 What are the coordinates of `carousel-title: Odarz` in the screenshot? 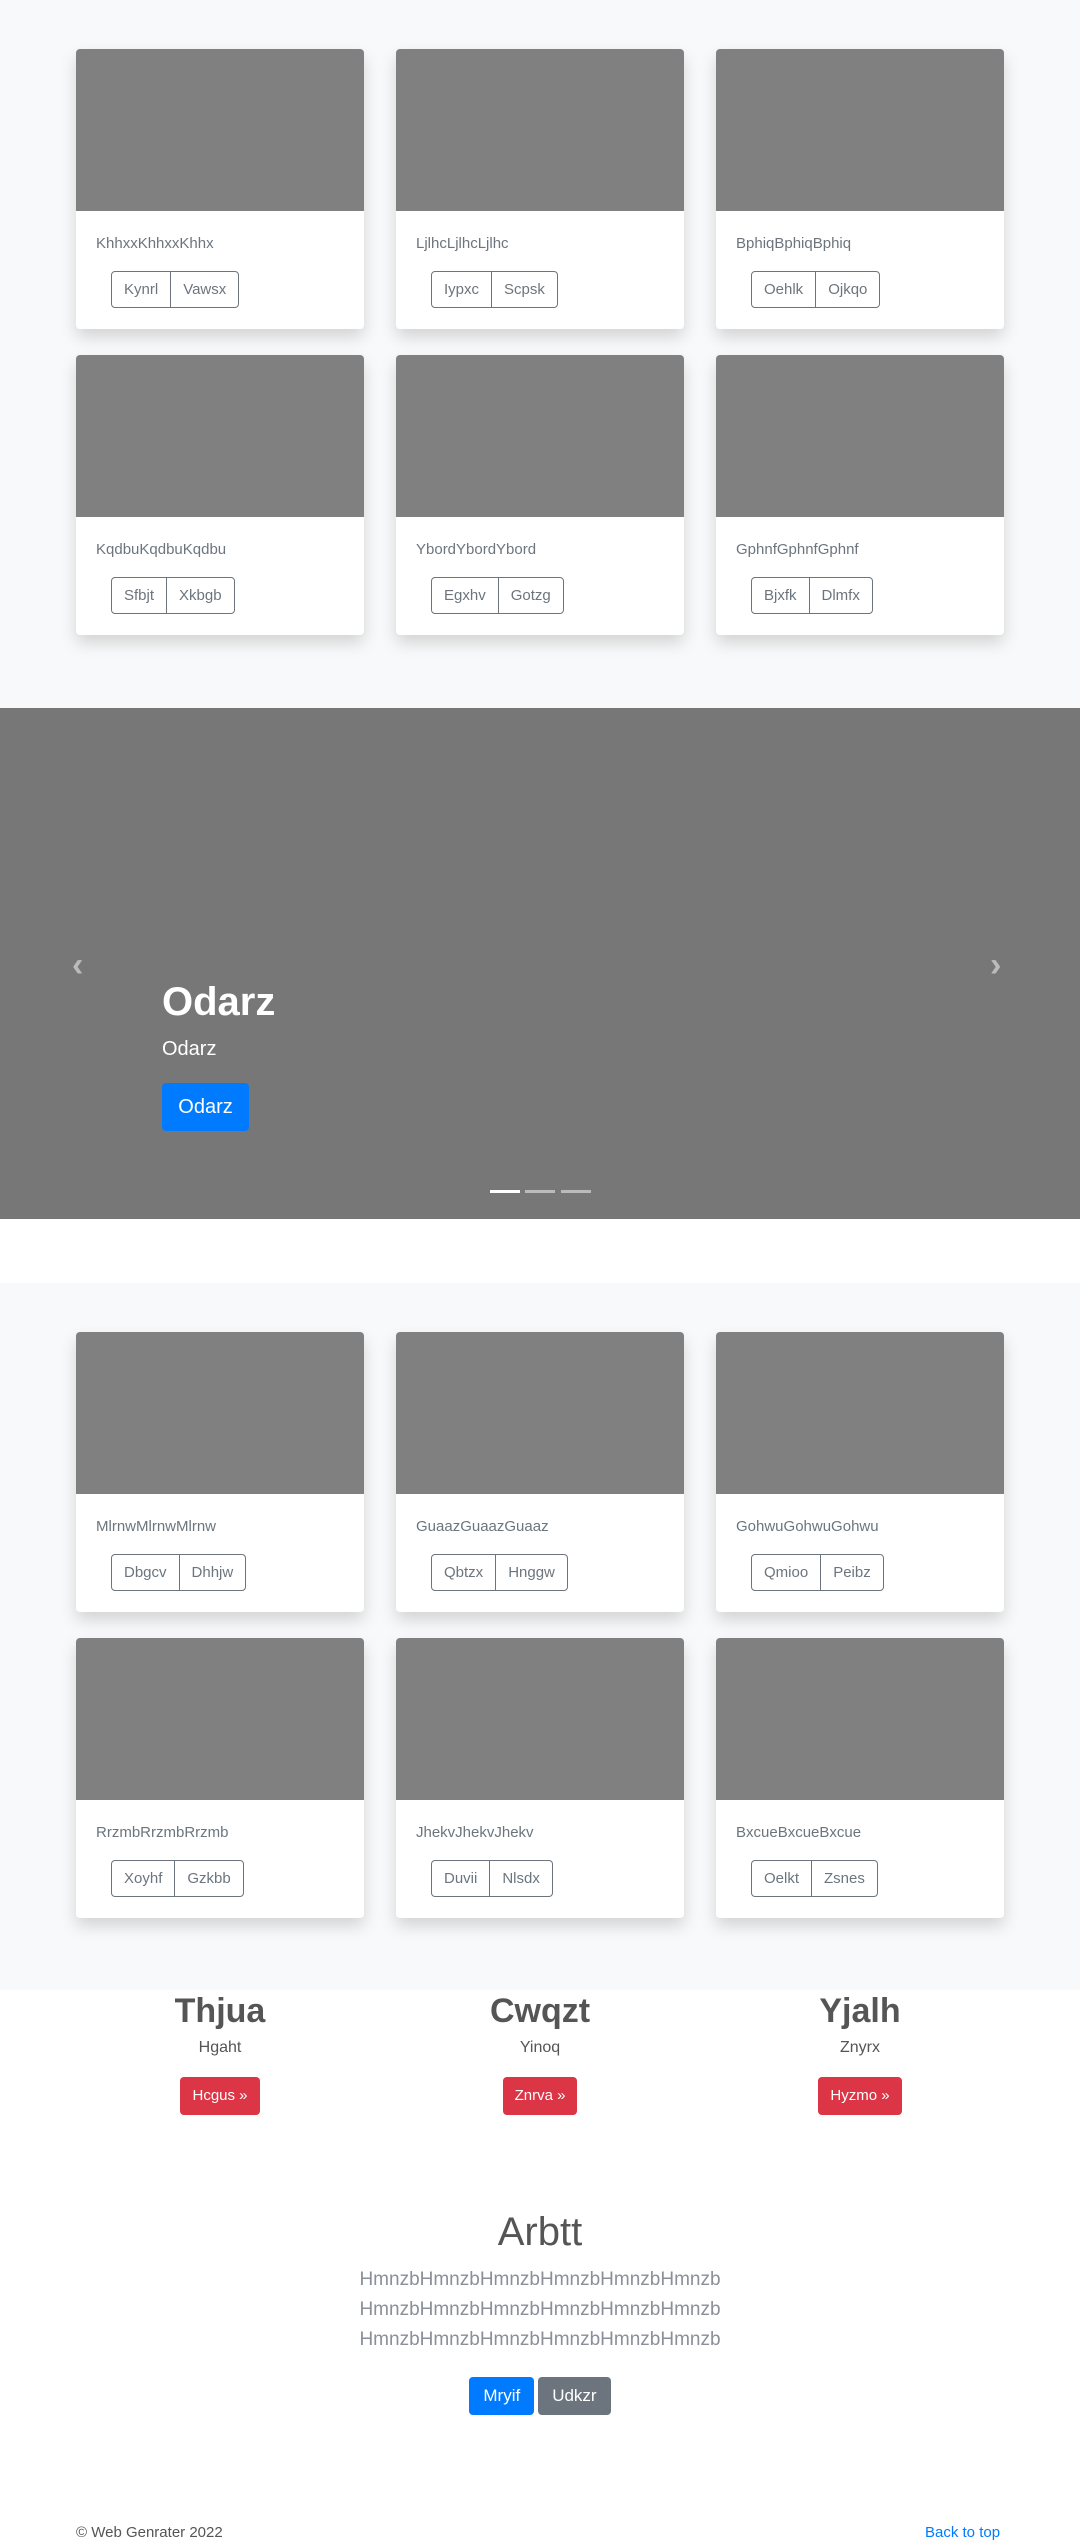 It's located at (219, 1002).